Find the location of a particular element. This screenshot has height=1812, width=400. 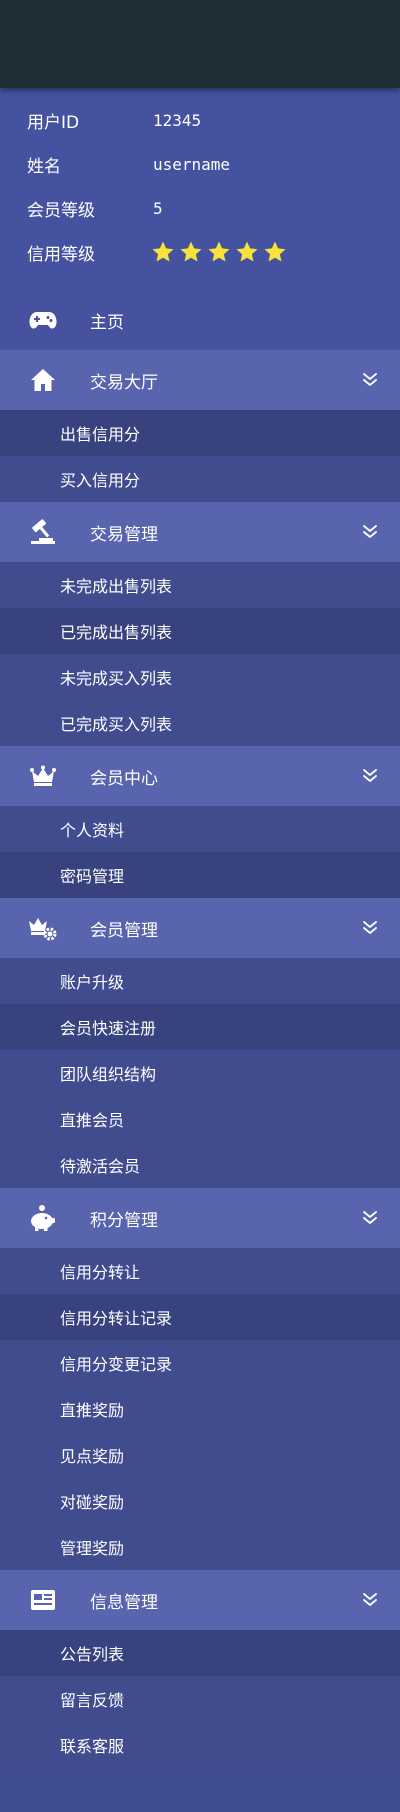

newspaper-icon is located at coordinates (43, 1600).